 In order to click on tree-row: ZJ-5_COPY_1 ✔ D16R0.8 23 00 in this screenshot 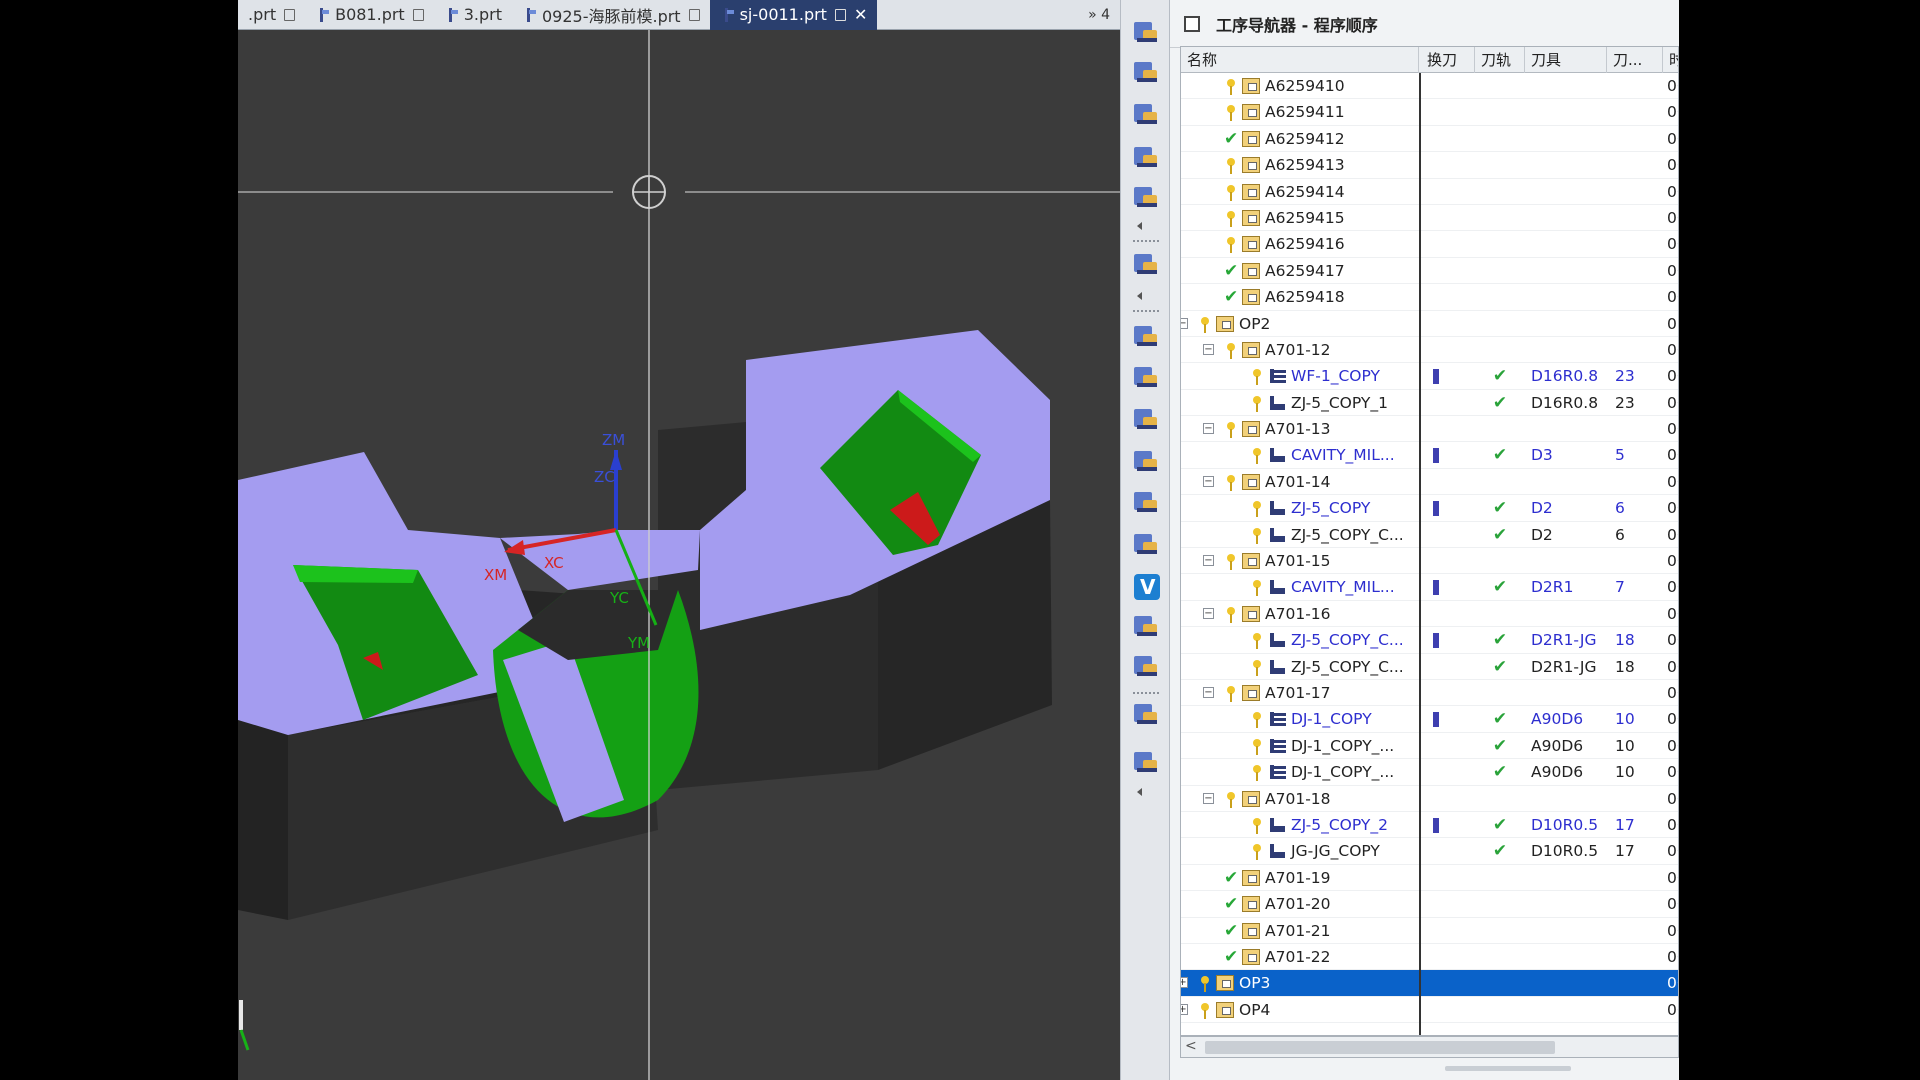, I will do `click(1429, 403)`.